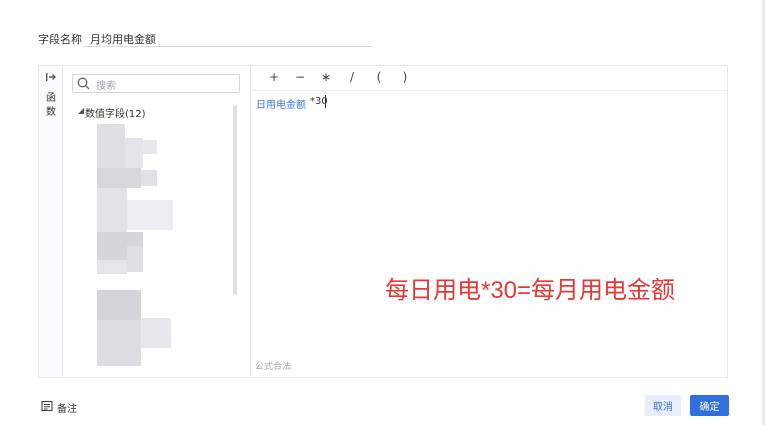 The image size is (765, 425). Describe the element at coordinates (235, 200) in the screenshot. I see `field-list-scrollbar` at that location.